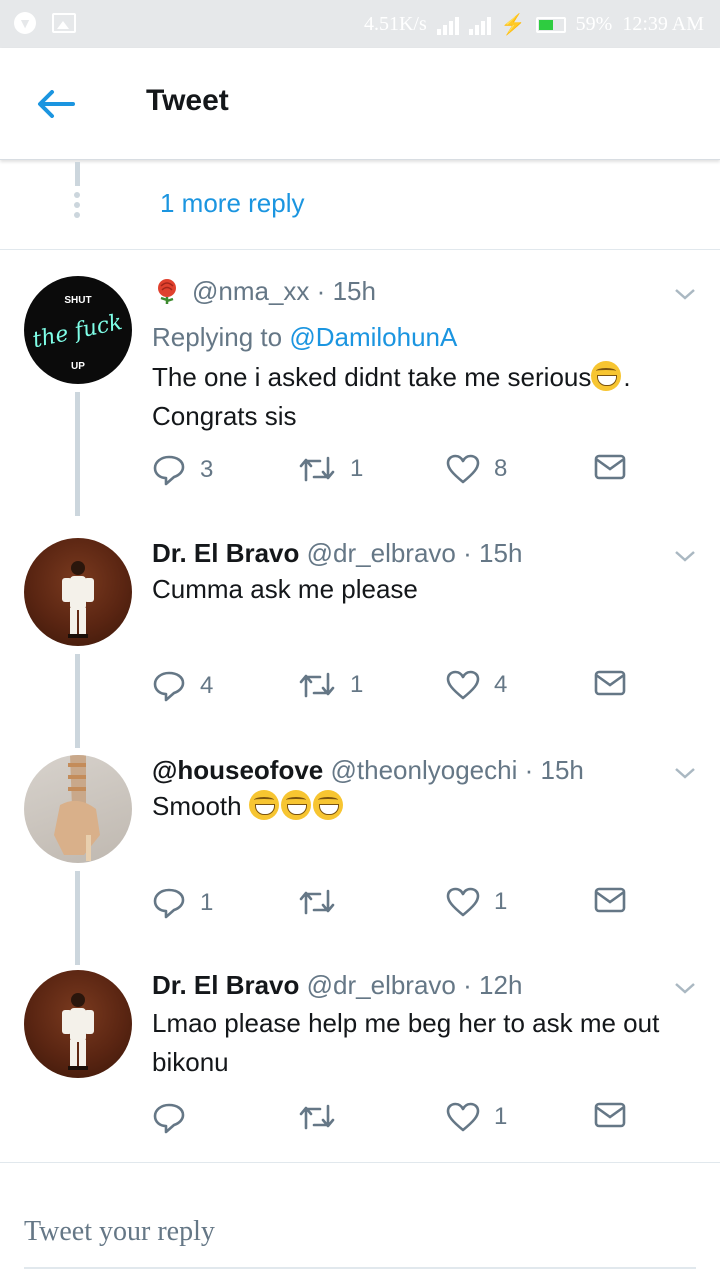 This screenshot has width=720, height=1280. I want to click on svg-text: UP, so click(78, 366).